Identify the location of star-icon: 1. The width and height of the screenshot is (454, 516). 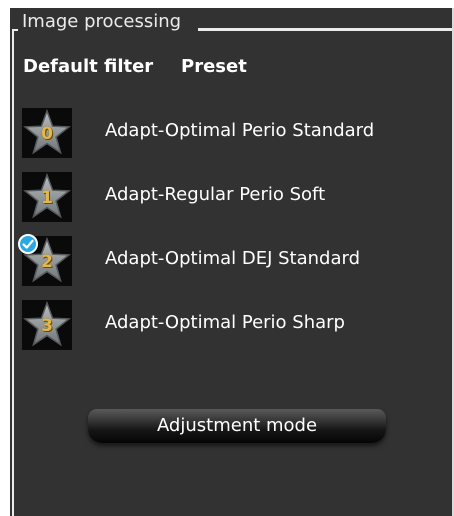
(47, 197).